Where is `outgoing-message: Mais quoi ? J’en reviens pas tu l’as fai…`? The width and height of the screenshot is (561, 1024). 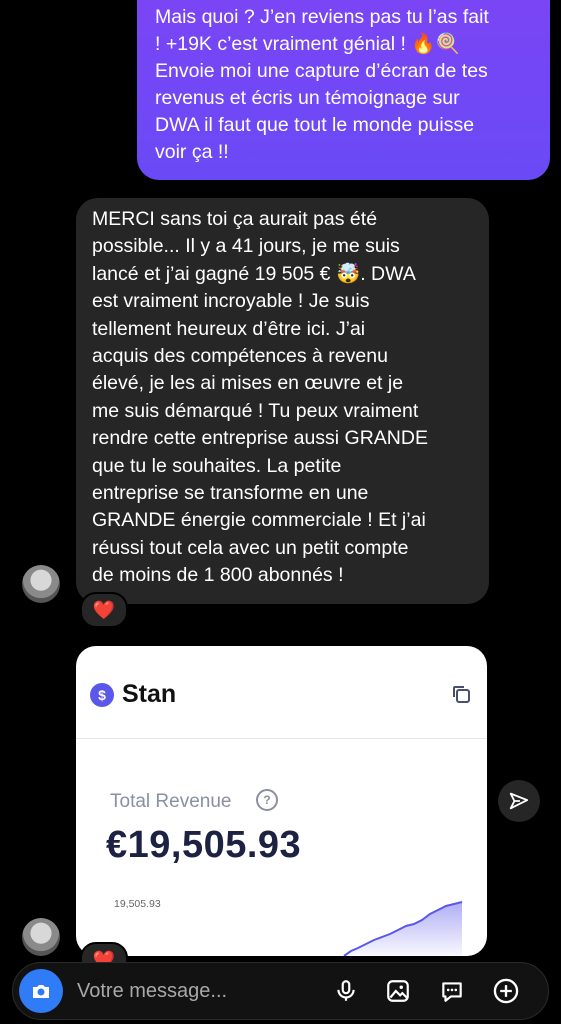
outgoing-message: Mais quoi ? J’en reviens pas tu l’as fai… is located at coordinates (343, 90).